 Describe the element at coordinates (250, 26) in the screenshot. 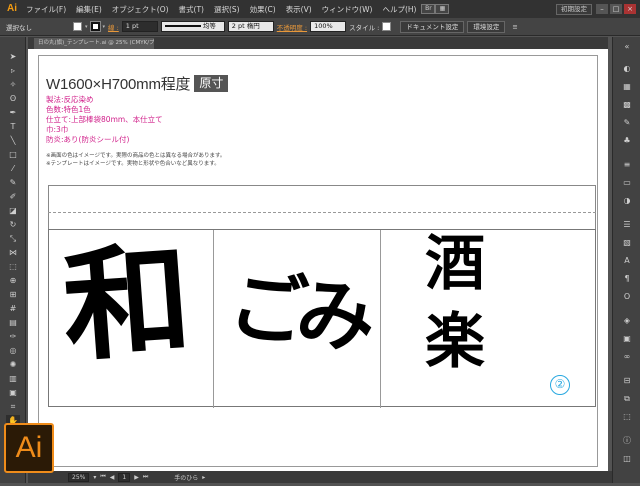

I see `brush-select: 2 pt 楕円` at that location.